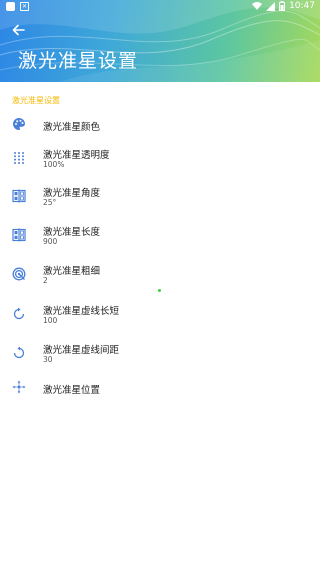 The height and width of the screenshot is (569, 320). What do you see at coordinates (81, 311) in the screenshot?
I see `setting-label: 激光准星虚线长短` at bounding box center [81, 311].